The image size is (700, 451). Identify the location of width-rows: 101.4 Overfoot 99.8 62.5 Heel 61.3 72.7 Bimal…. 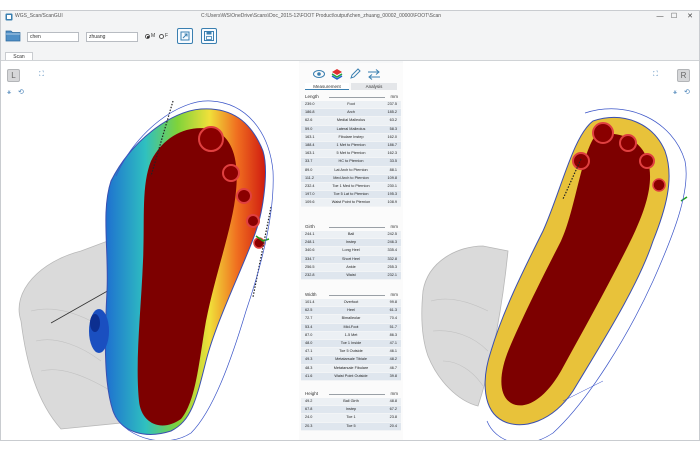
(351, 340).